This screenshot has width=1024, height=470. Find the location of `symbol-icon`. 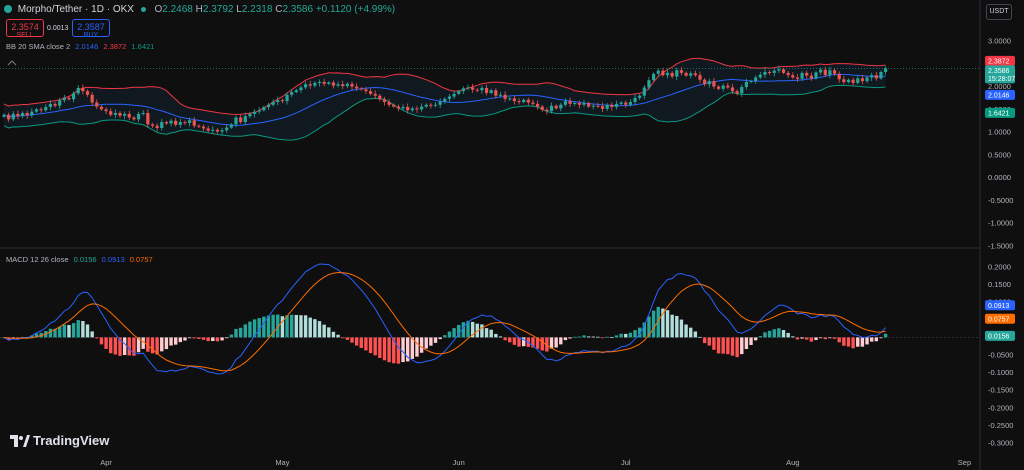

symbol-icon is located at coordinates (8, 9).